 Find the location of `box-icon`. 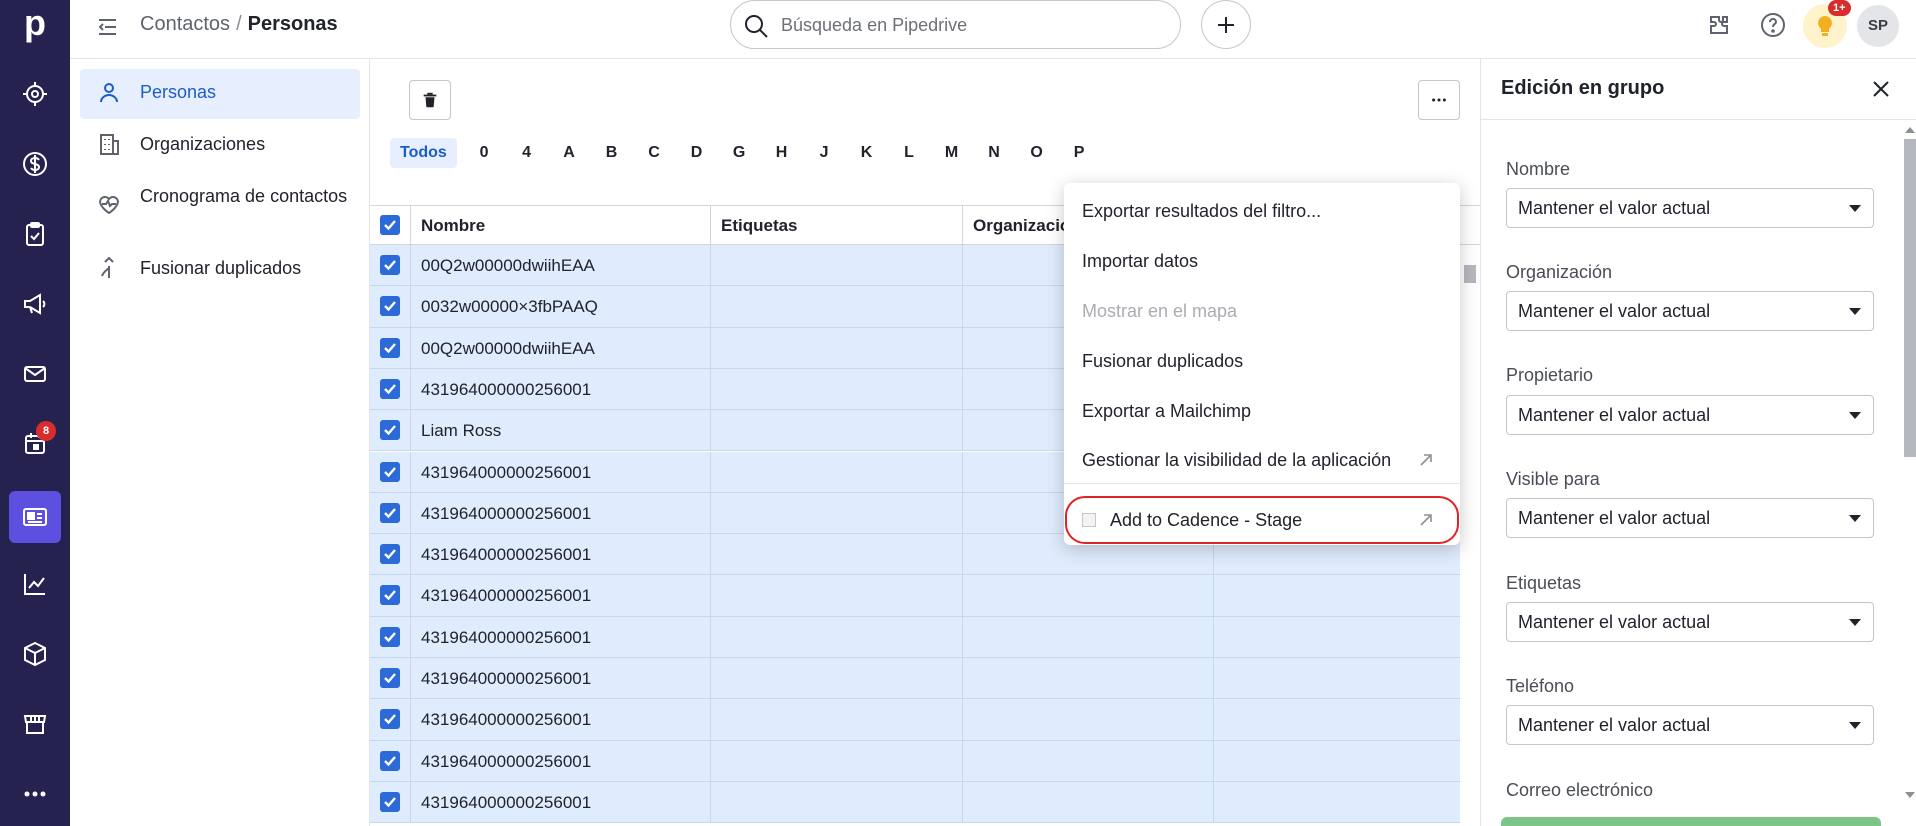

box-icon is located at coordinates (35, 654).